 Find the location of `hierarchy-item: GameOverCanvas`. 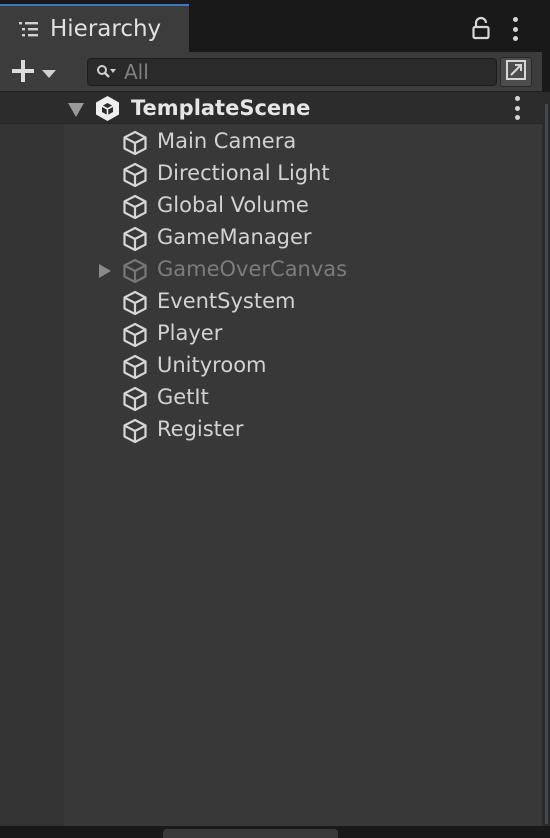

hierarchy-item: GameOverCanvas is located at coordinates (303, 269).